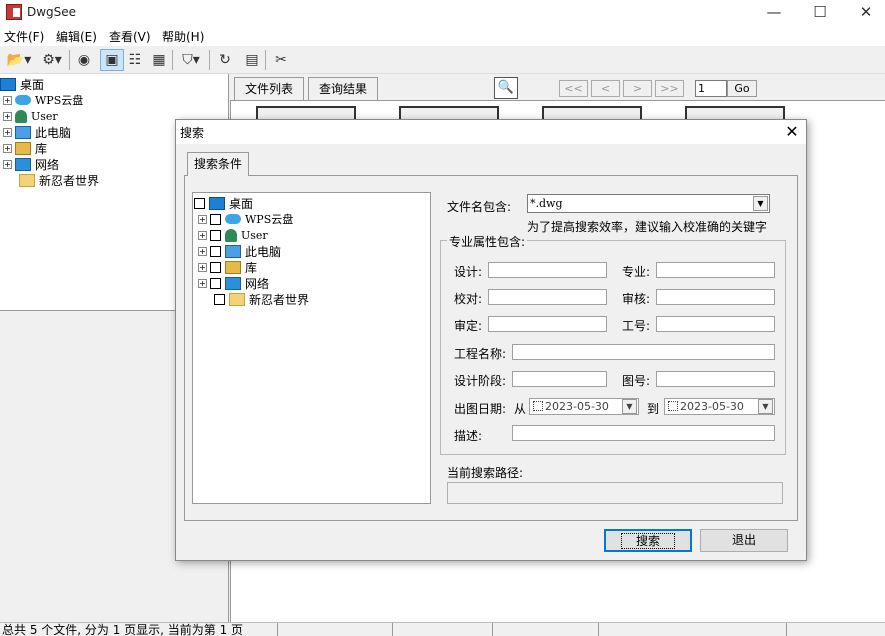 The image size is (885, 636). Describe the element at coordinates (547, 297) in the screenshot. I see `proof-input` at that location.